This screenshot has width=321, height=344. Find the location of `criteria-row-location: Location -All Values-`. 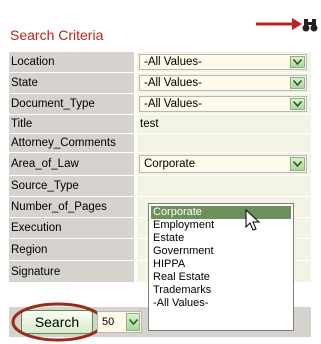

criteria-row-location: Location -All Values- is located at coordinates (160, 62).